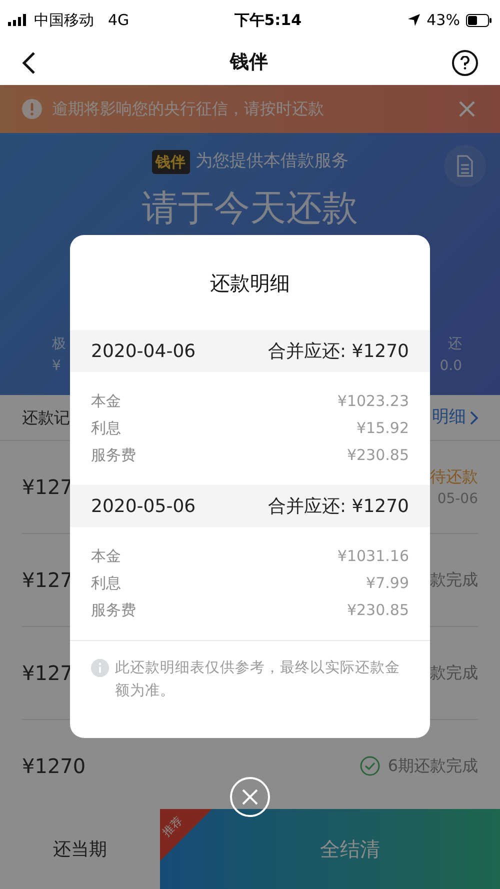 This screenshot has width=500, height=889. I want to click on battery-icon, so click(479, 20).